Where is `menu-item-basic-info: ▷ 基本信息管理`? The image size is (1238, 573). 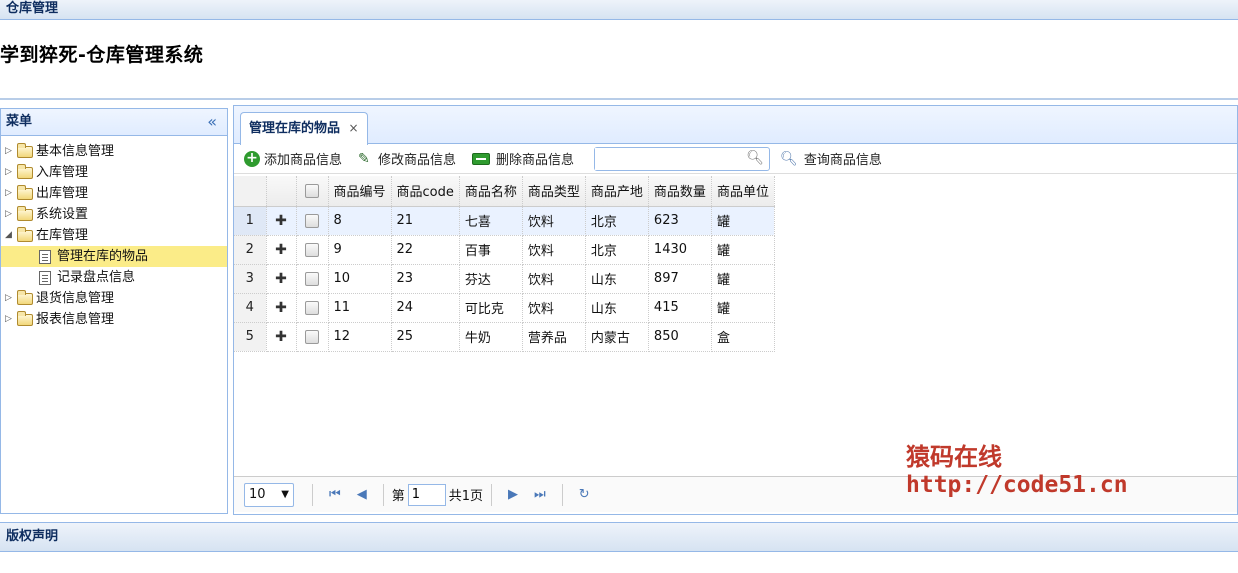 menu-item-basic-info: ▷ 基本信息管理 is located at coordinates (114, 151).